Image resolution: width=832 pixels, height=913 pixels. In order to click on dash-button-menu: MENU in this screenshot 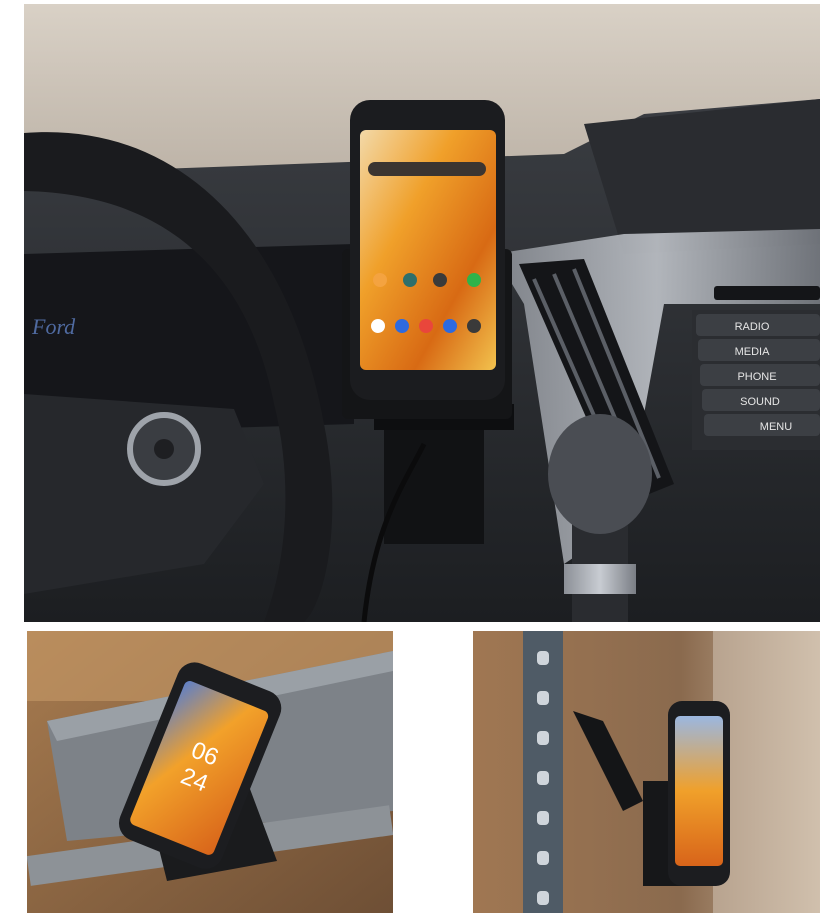, I will do `click(762, 425)`.